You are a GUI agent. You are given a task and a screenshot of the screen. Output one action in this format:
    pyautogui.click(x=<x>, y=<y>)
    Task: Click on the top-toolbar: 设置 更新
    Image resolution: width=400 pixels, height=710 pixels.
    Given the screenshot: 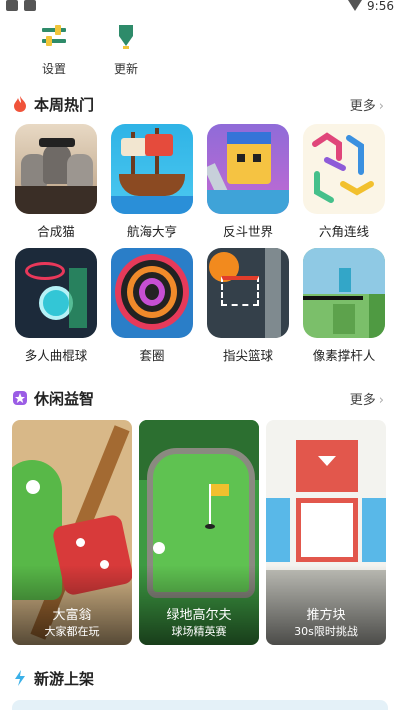 What is the action you would take?
    pyautogui.click(x=200, y=50)
    